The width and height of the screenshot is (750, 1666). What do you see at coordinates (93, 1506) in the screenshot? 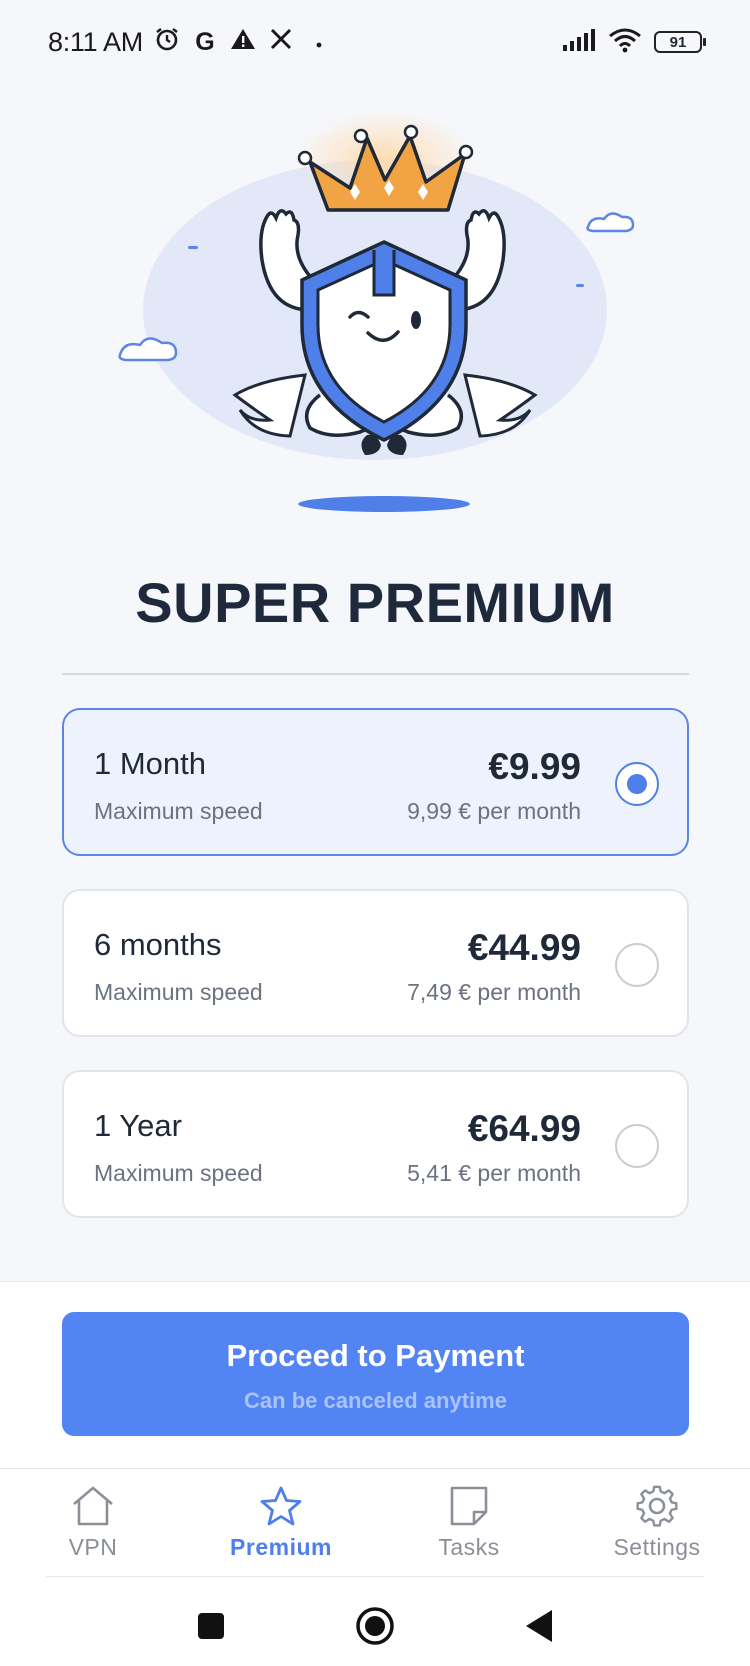
I see `home-icon` at bounding box center [93, 1506].